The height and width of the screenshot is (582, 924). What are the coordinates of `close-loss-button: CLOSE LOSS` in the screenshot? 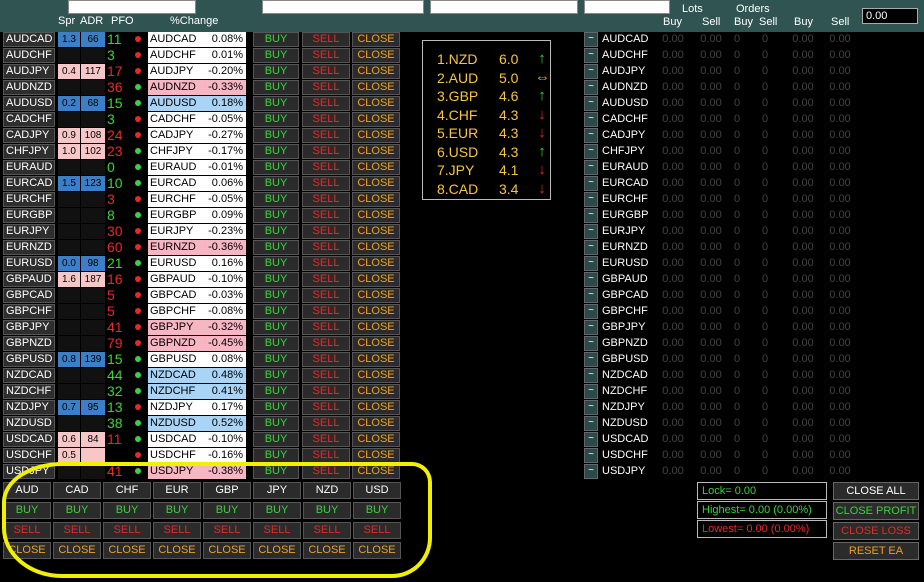 It's located at (876, 531).